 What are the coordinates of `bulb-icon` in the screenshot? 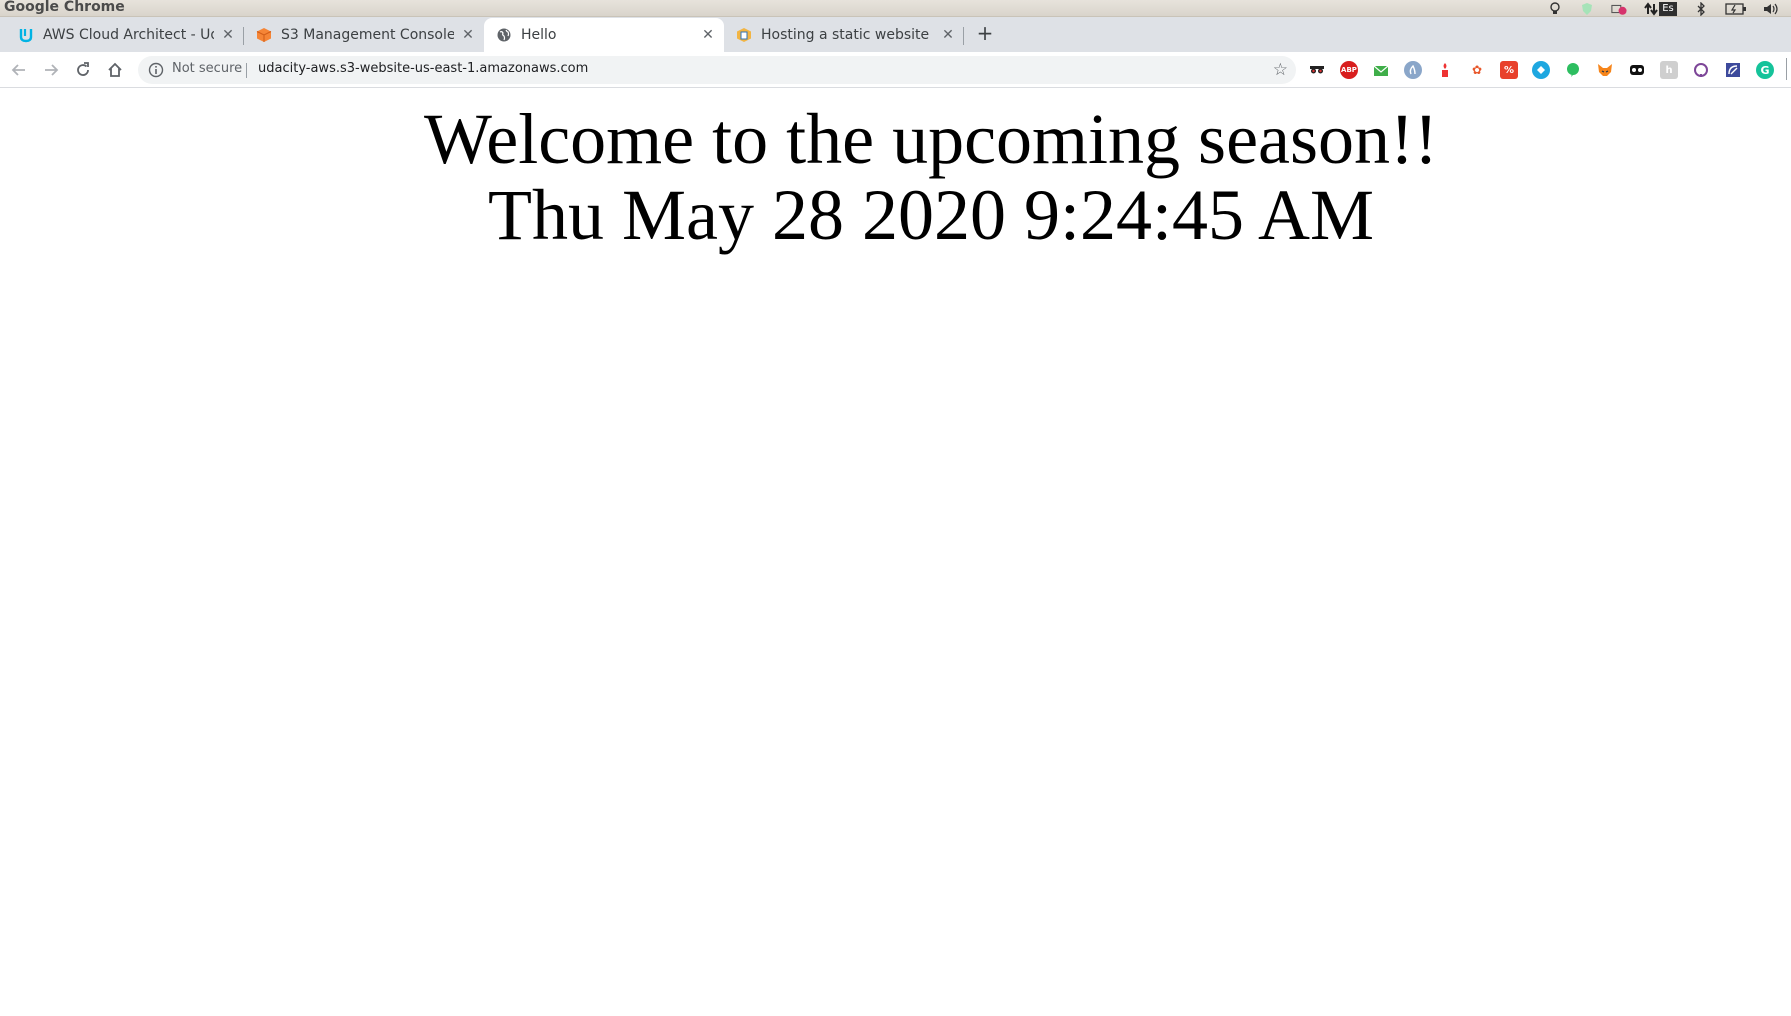 It's located at (1555, 8).